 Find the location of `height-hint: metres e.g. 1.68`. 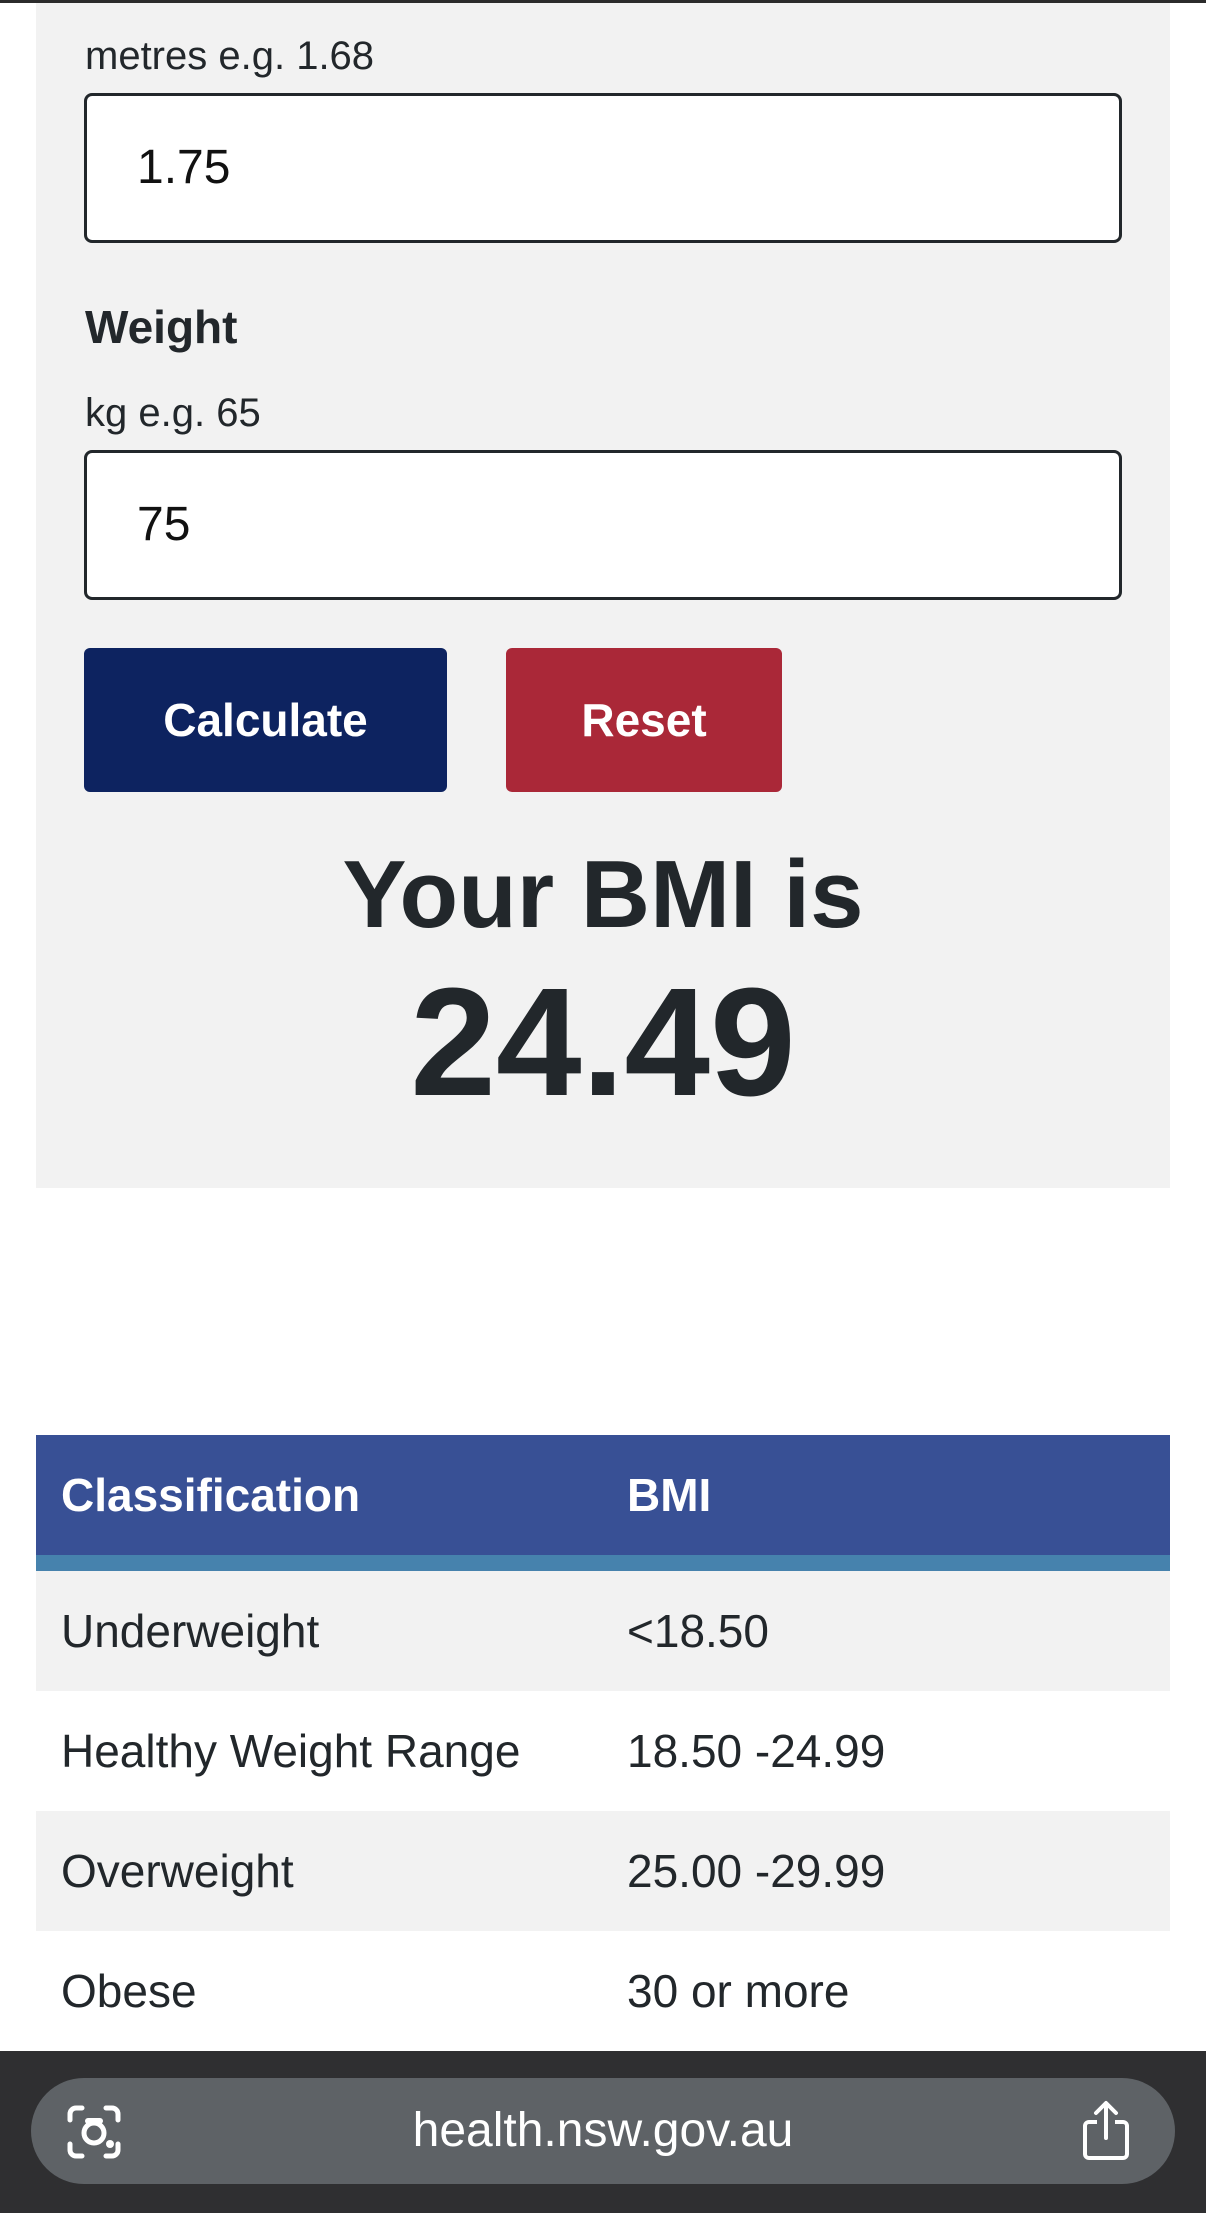

height-hint: metres e.g. 1.68 is located at coordinates (230, 56).